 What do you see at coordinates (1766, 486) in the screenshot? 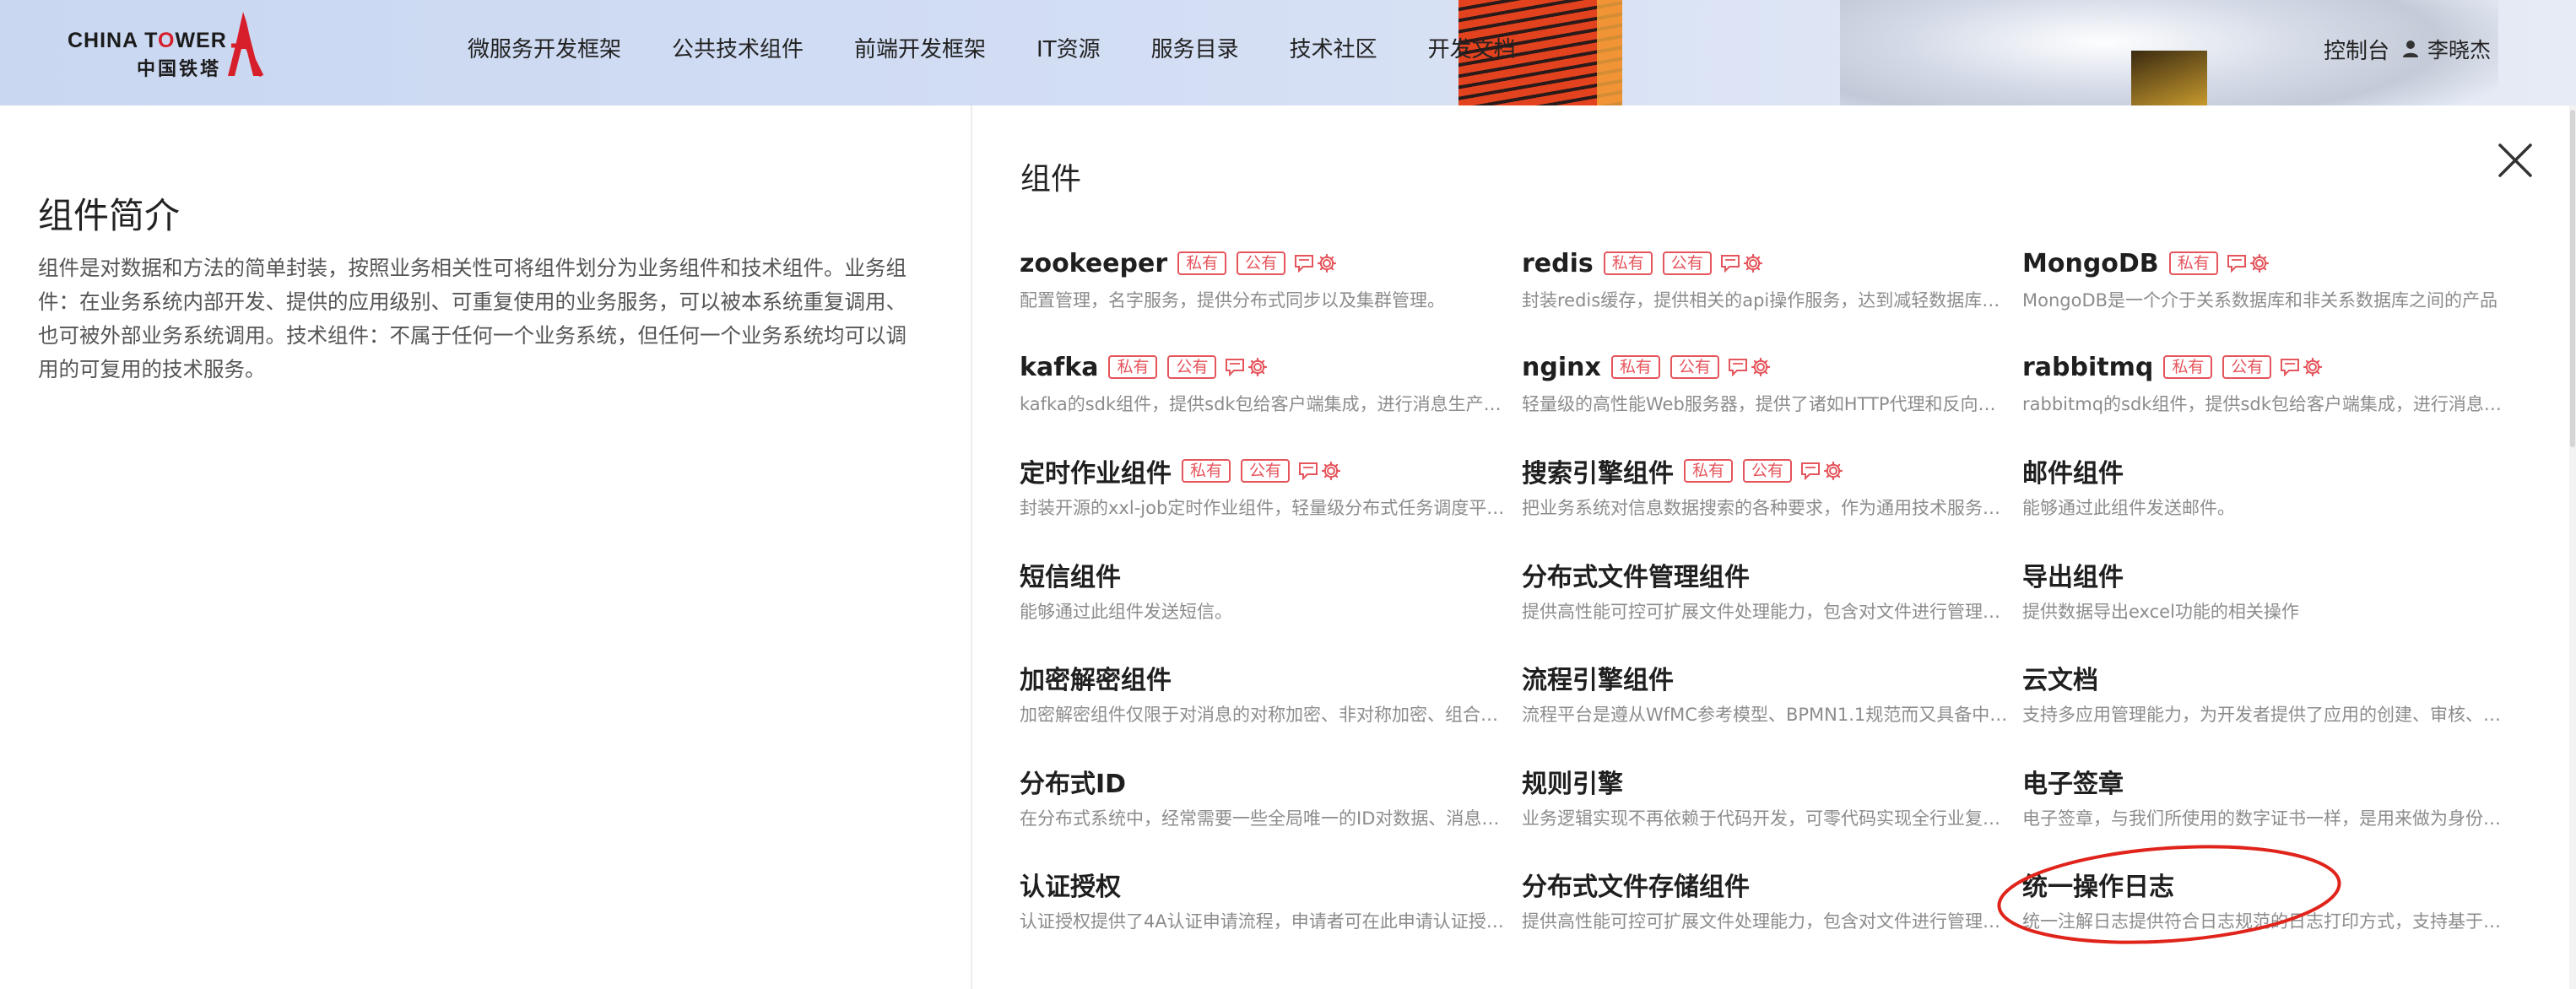
I see `component-card: 搜索引擎组件 私有 公有 把业务系统对信息数据搜索的各种要求，作为通用技术服务提供` at bounding box center [1766, 486].